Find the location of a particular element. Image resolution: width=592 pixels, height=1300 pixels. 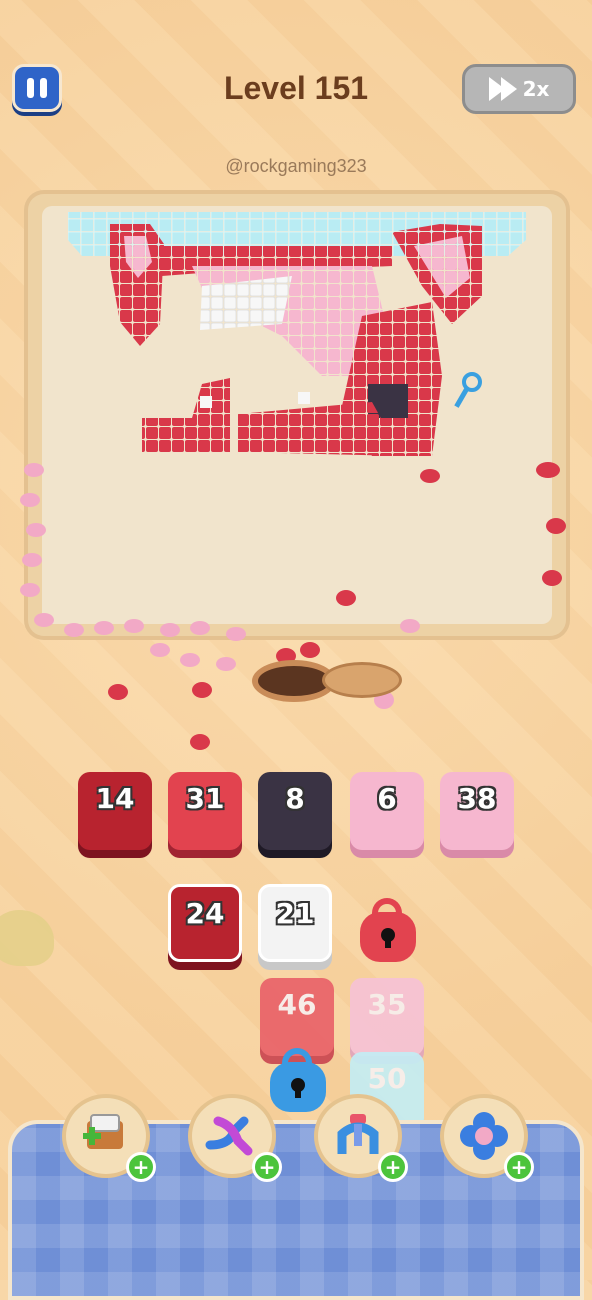

tile-8: 8 is located at coordinates (295, 811).